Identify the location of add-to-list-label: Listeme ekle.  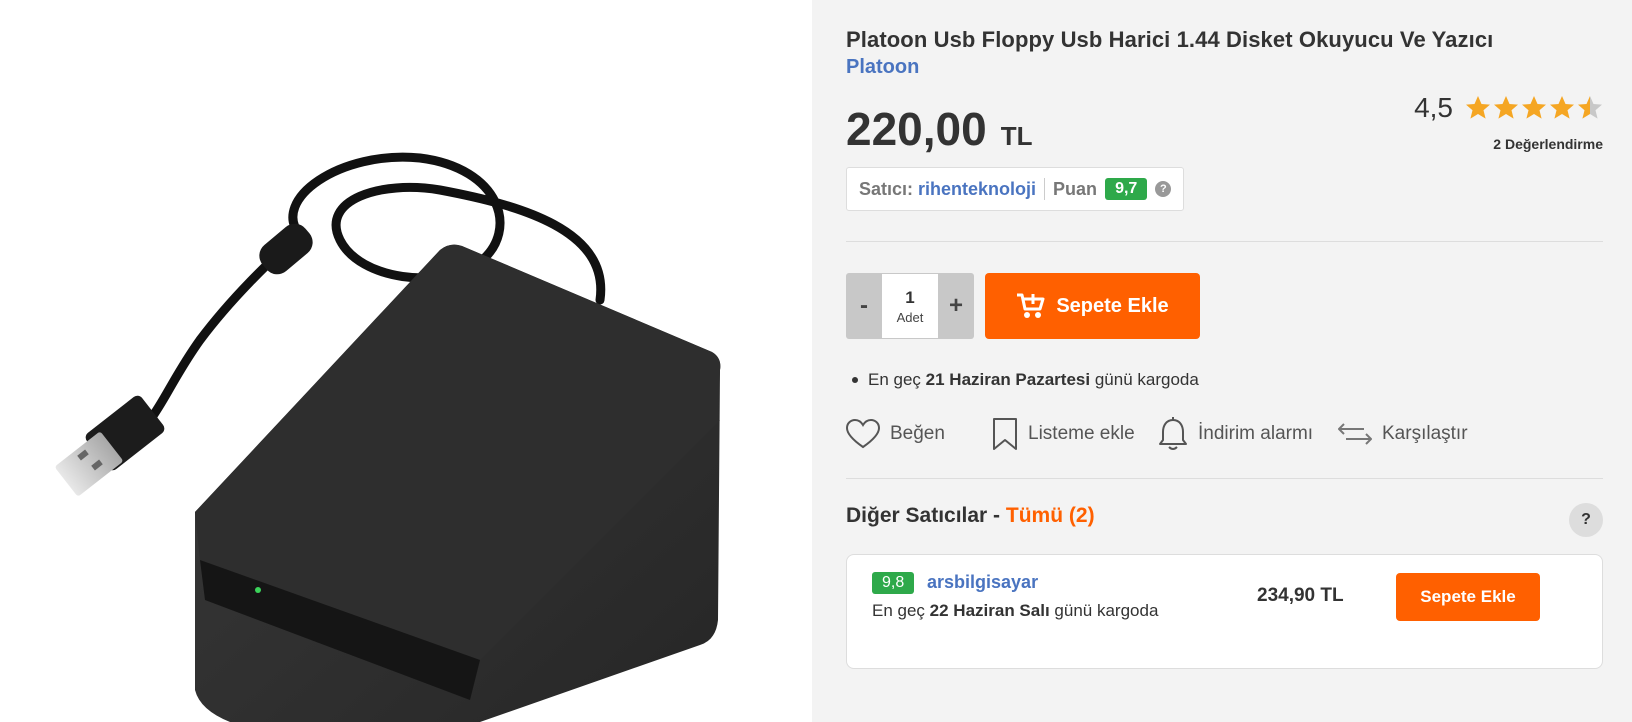
(1081, 433).